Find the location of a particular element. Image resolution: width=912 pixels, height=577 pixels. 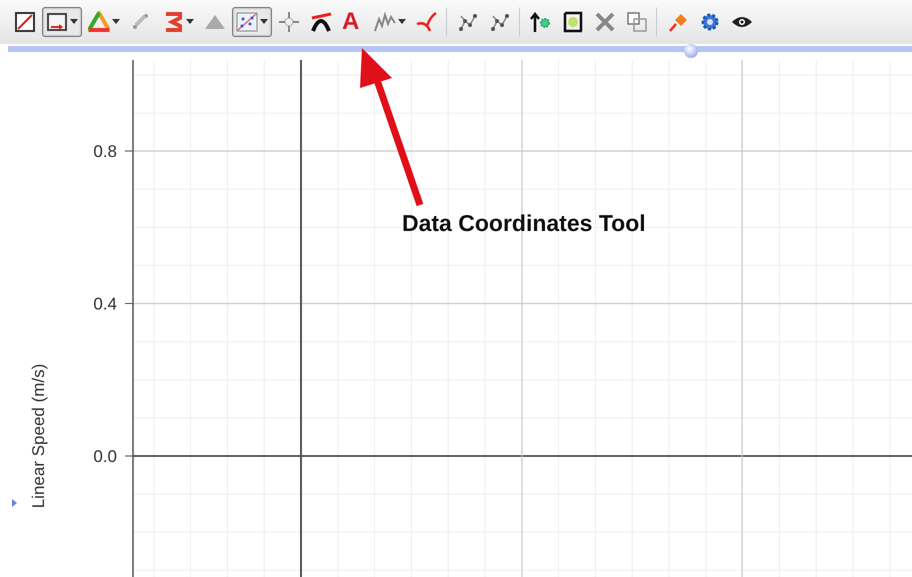

curve-icon is located at coordinates (427, 22).